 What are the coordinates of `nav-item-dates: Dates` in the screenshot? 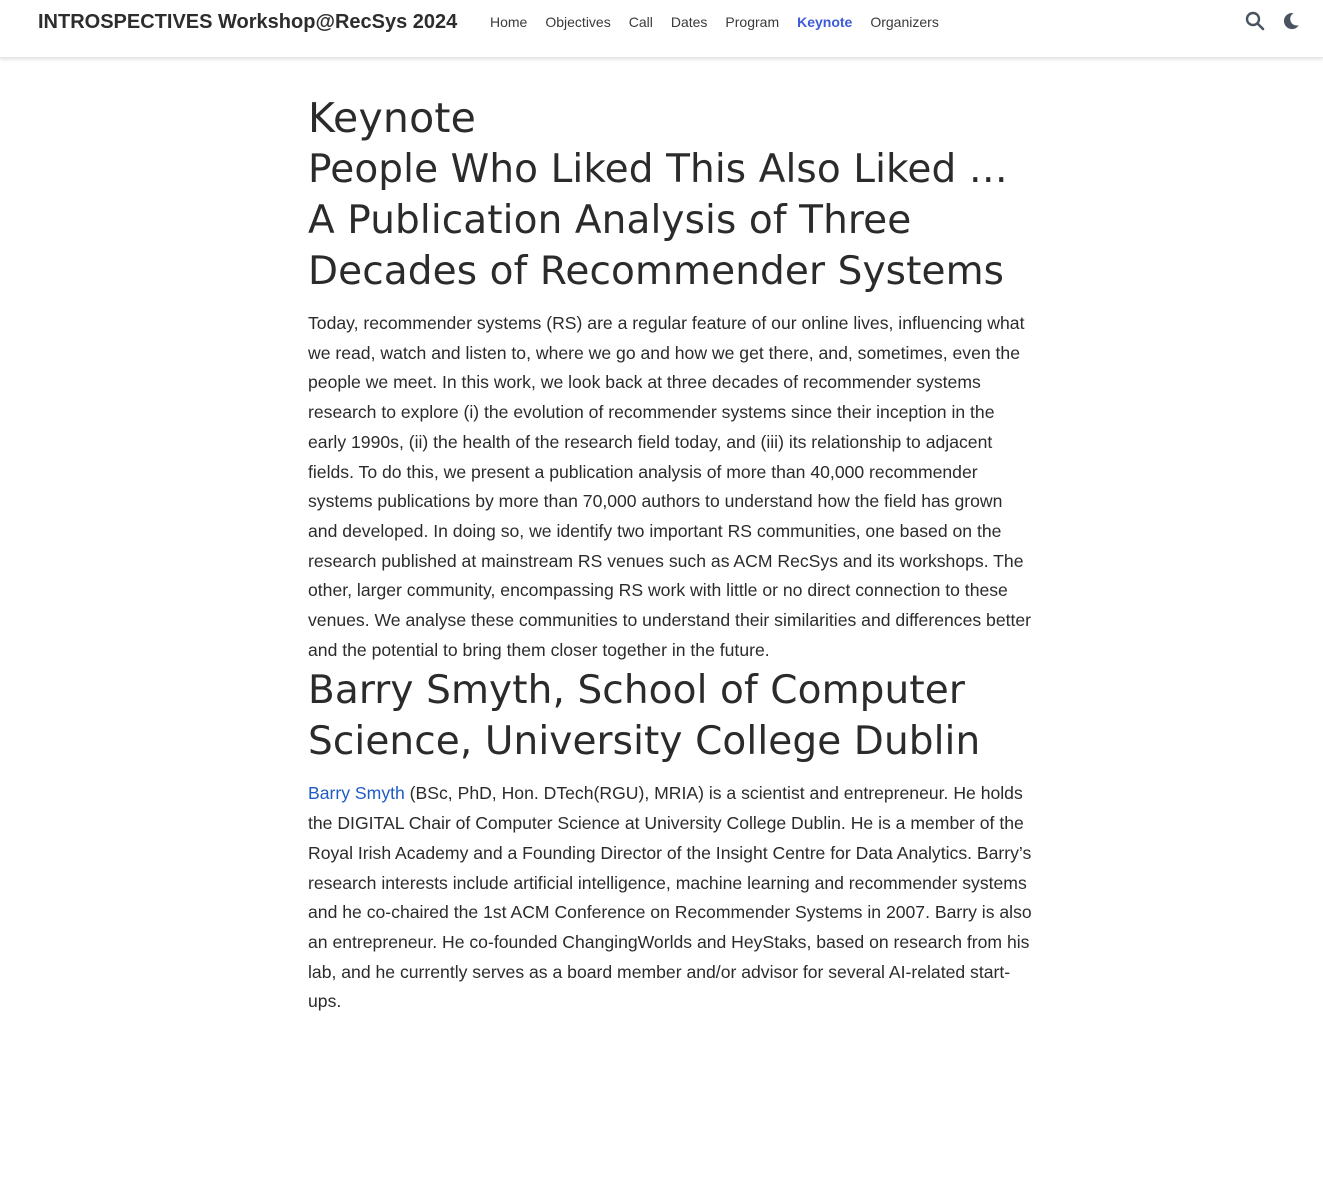 It's located at (689, 22).